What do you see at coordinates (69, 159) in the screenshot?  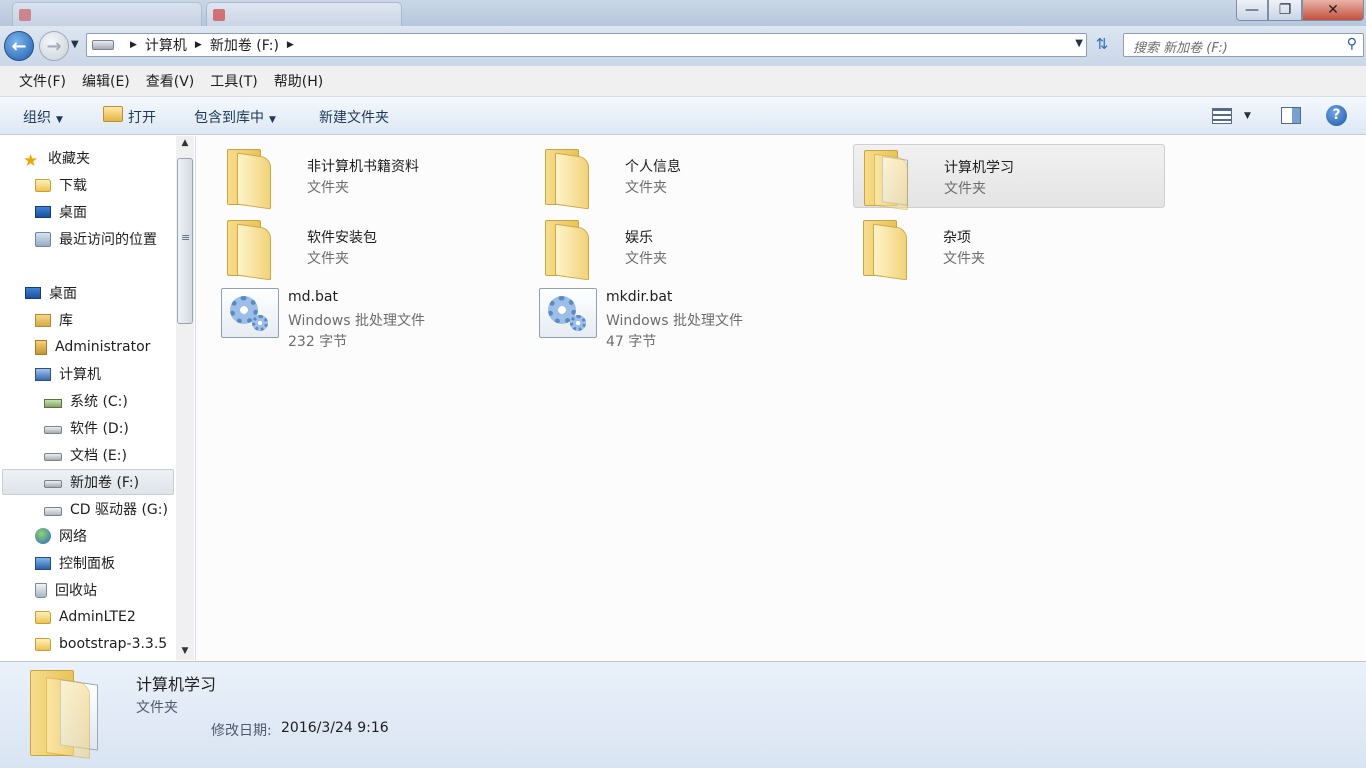 I see `sidebar-item-label: 收藏夹` at bounding box center [69, 159].